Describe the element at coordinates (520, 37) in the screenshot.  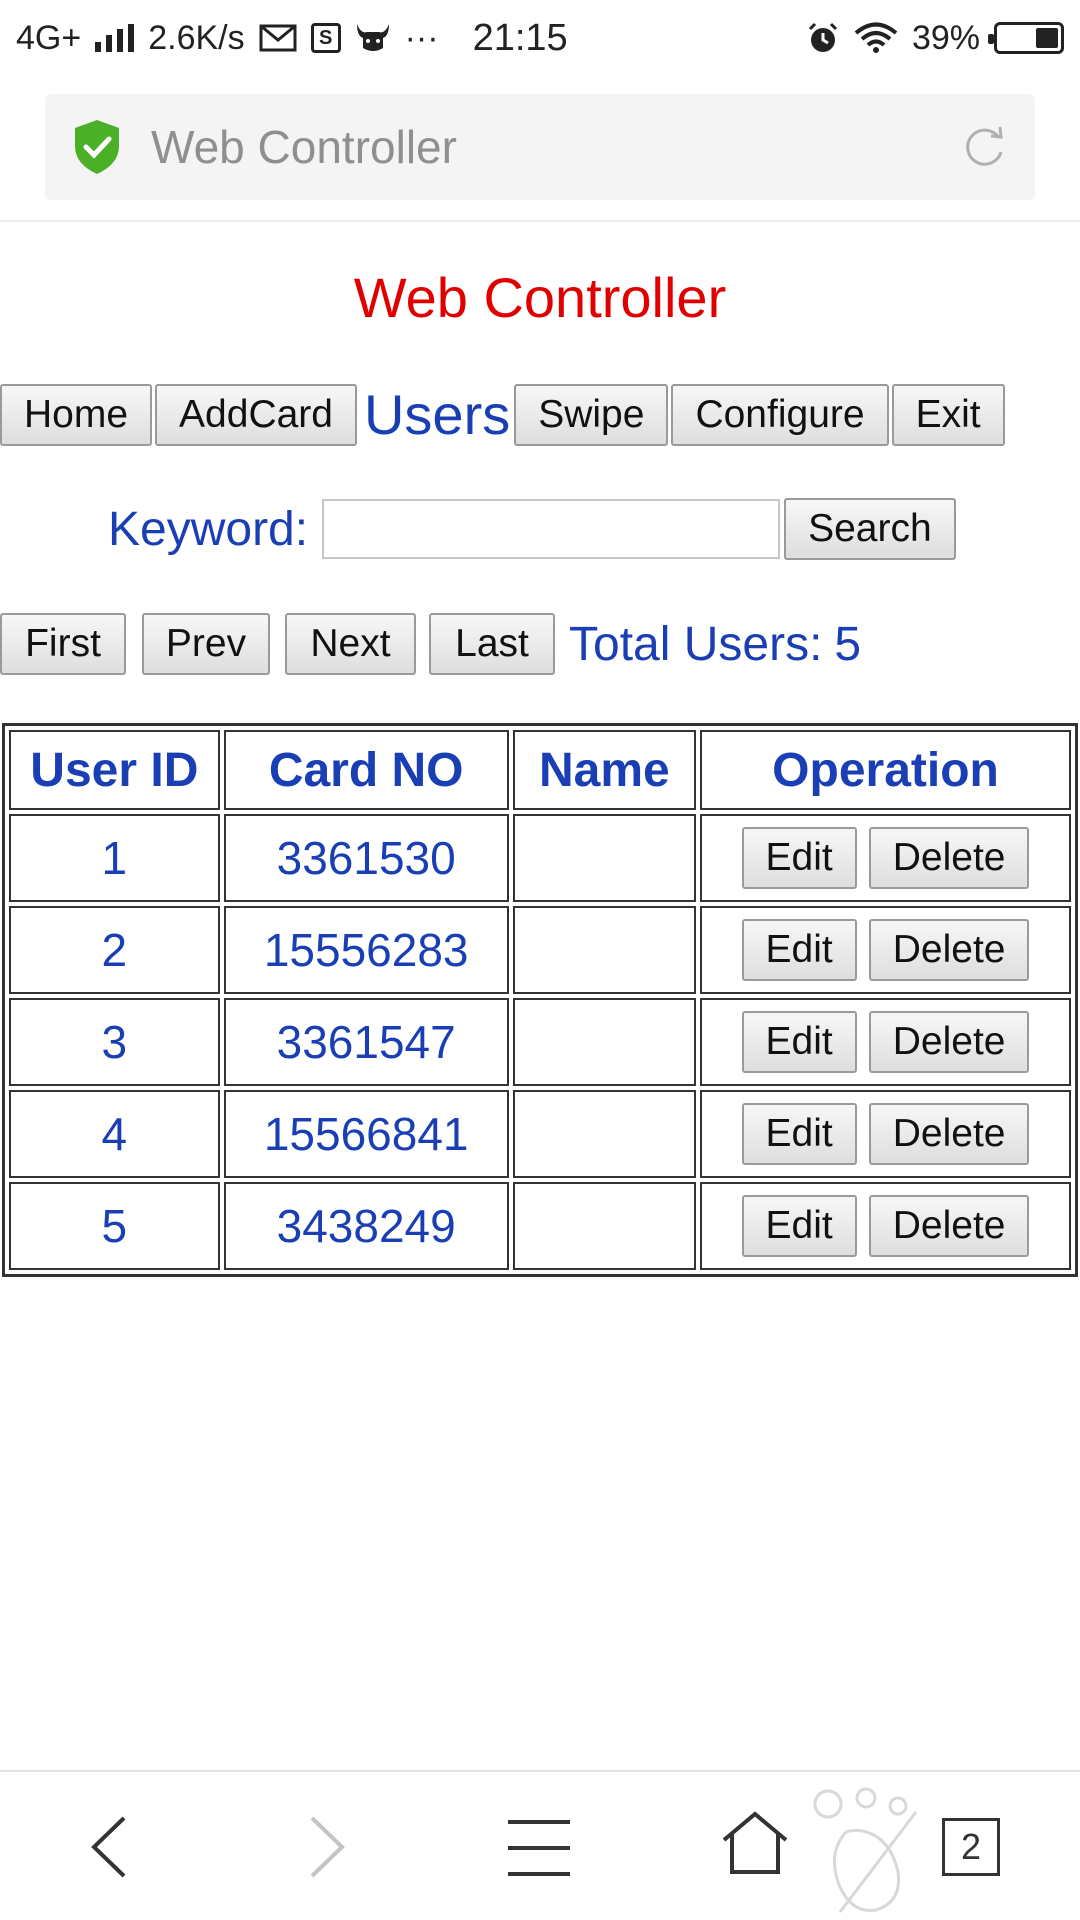
I see `clock-time: 21:15` at that location.